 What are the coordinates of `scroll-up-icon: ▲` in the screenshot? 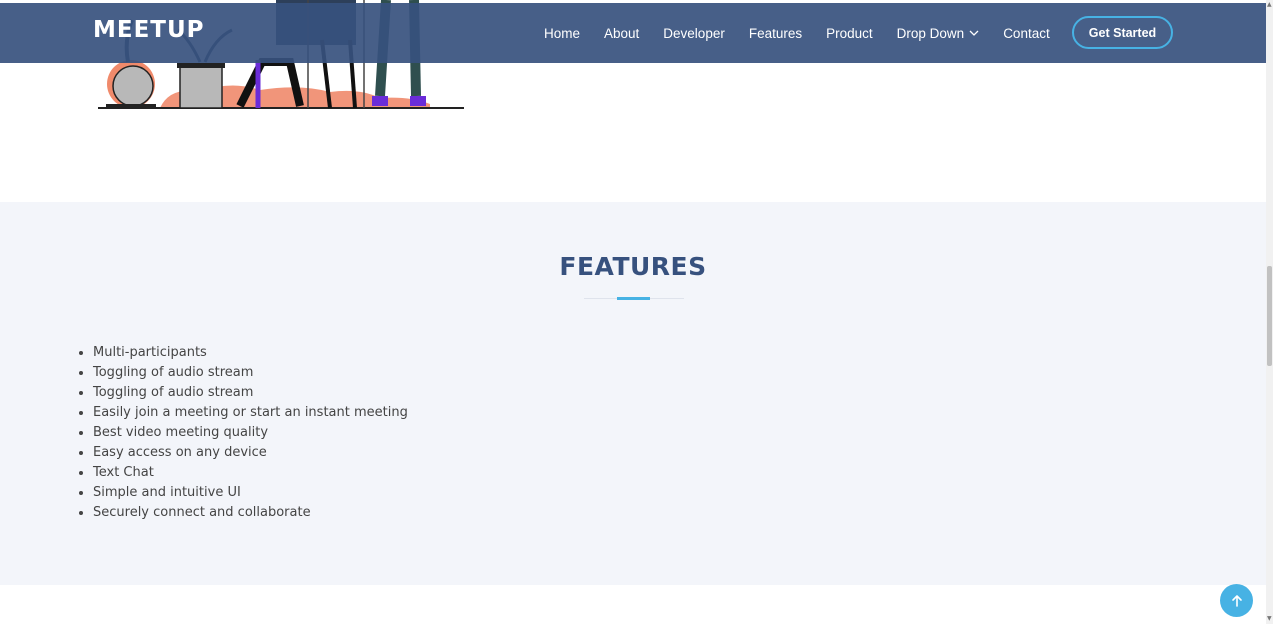 It's located at (1269, 4).